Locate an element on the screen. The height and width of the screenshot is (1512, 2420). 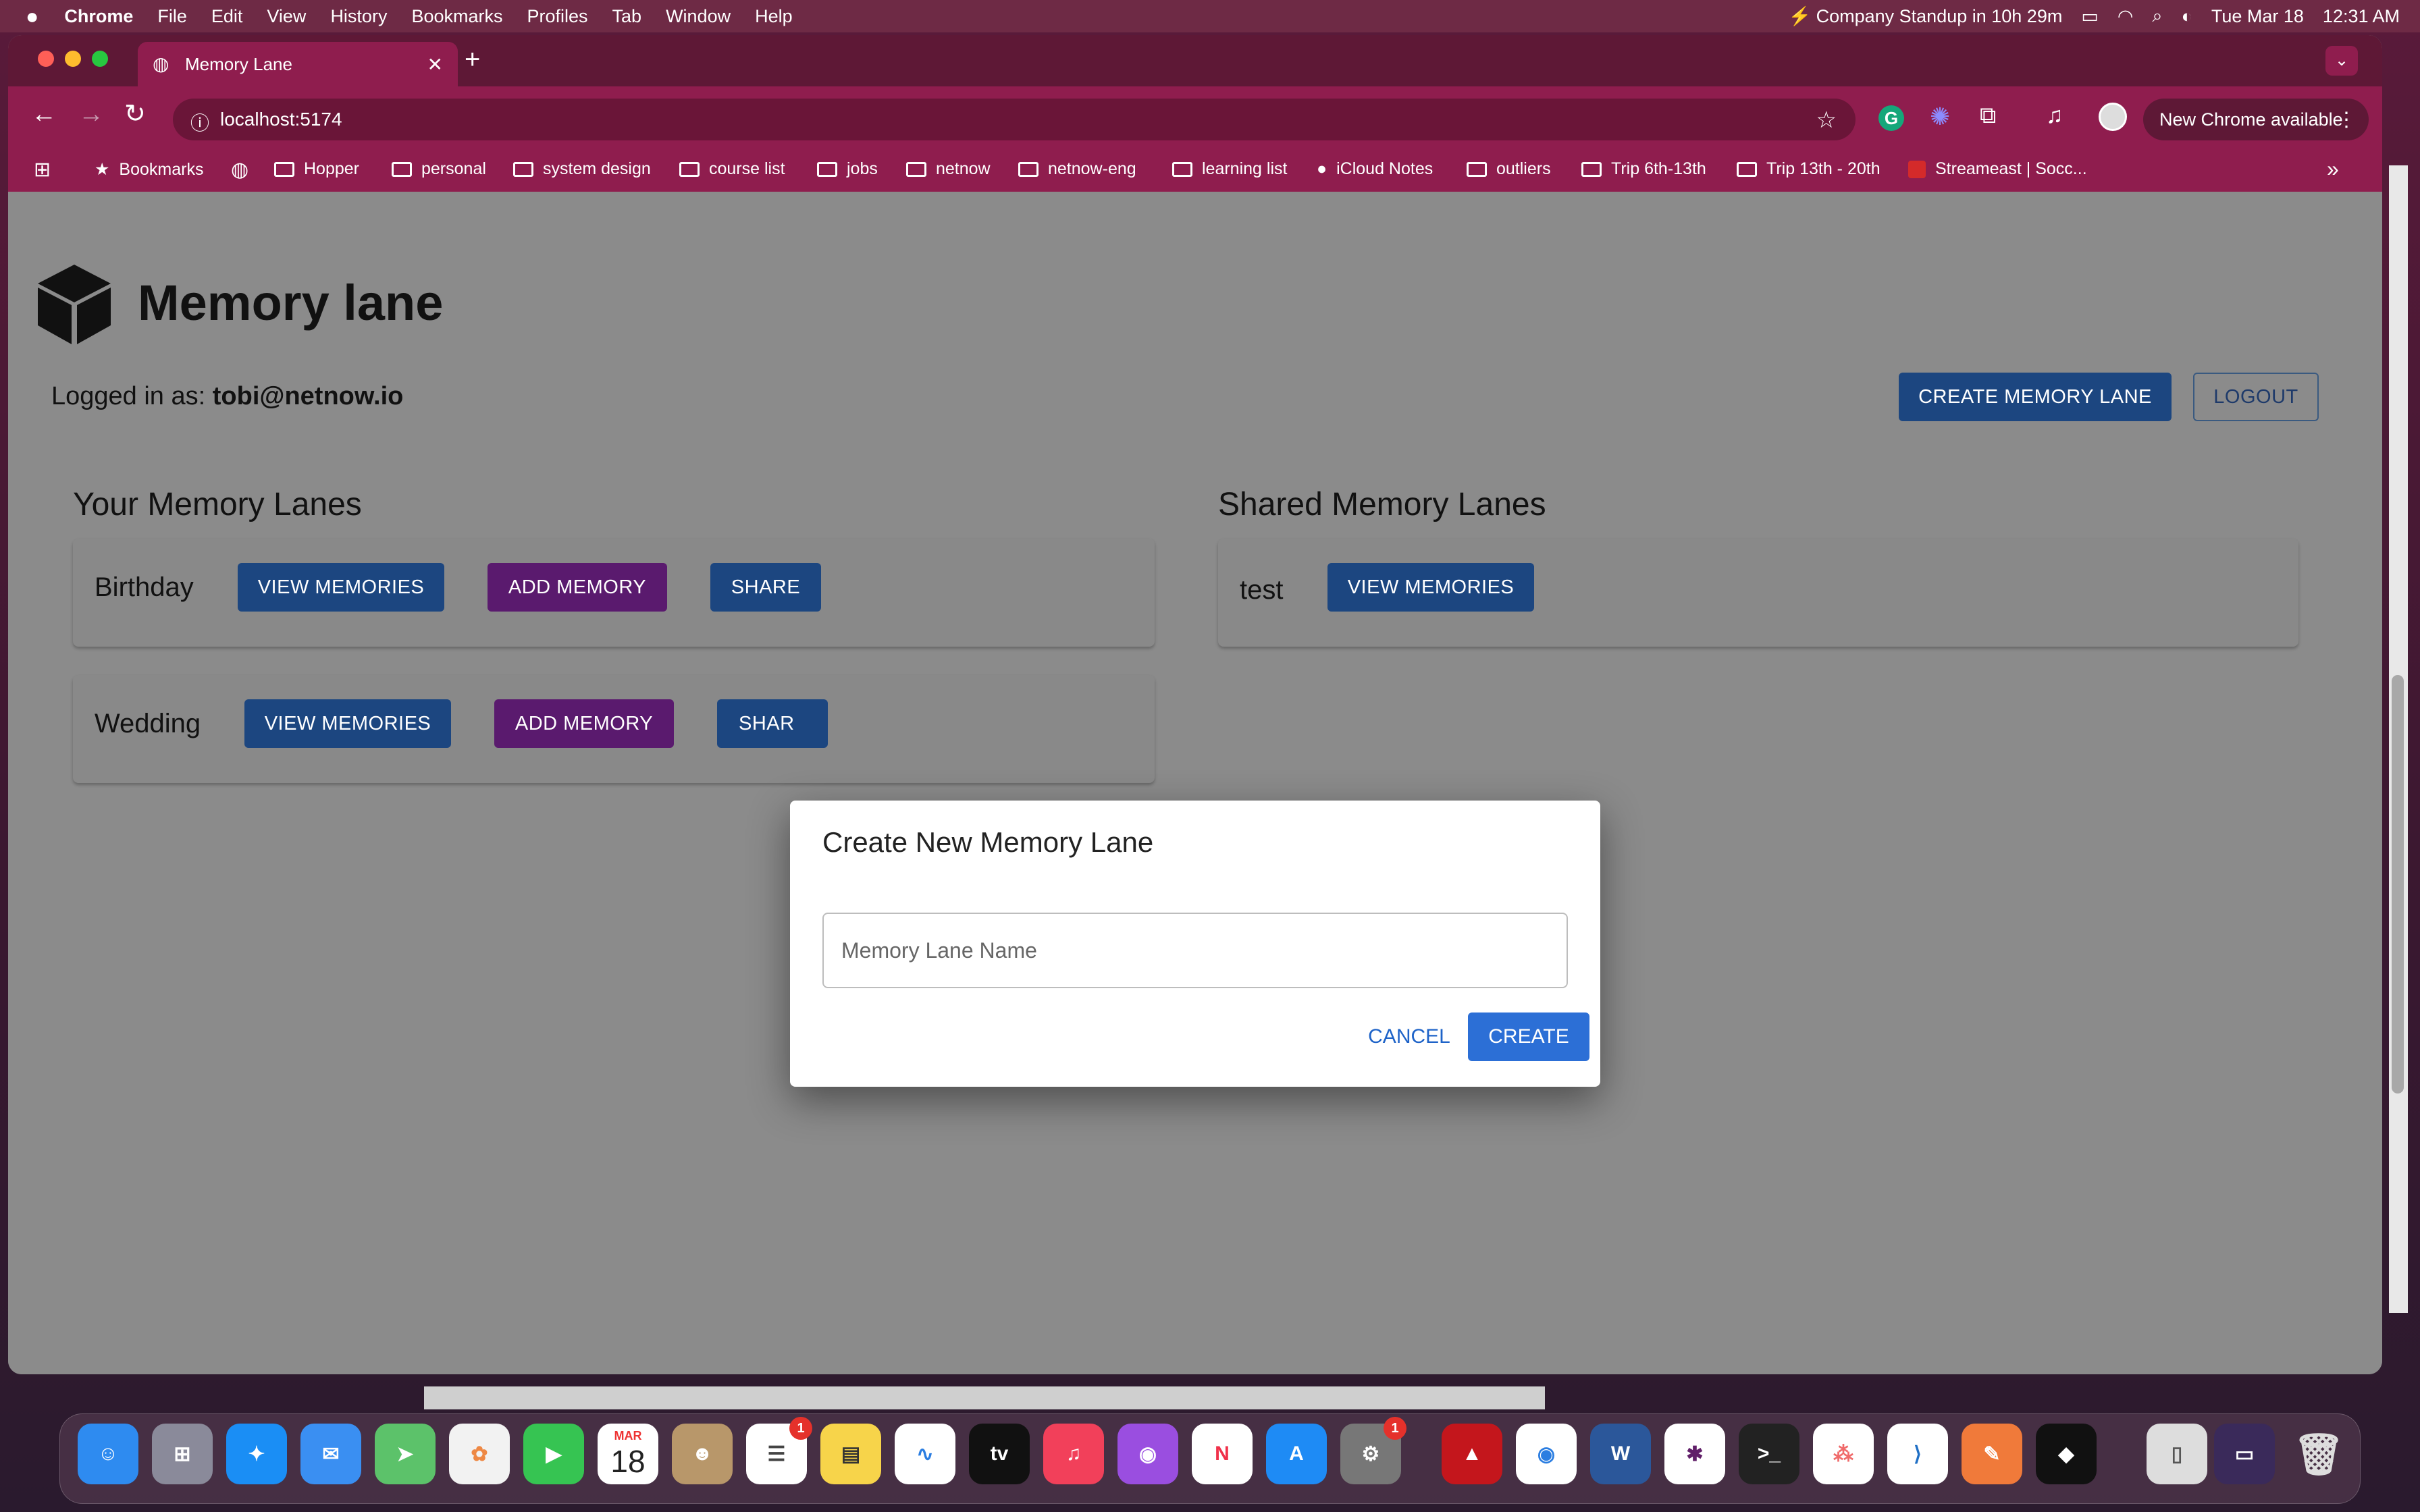
close-window-button is located at coordinates (46, 59).